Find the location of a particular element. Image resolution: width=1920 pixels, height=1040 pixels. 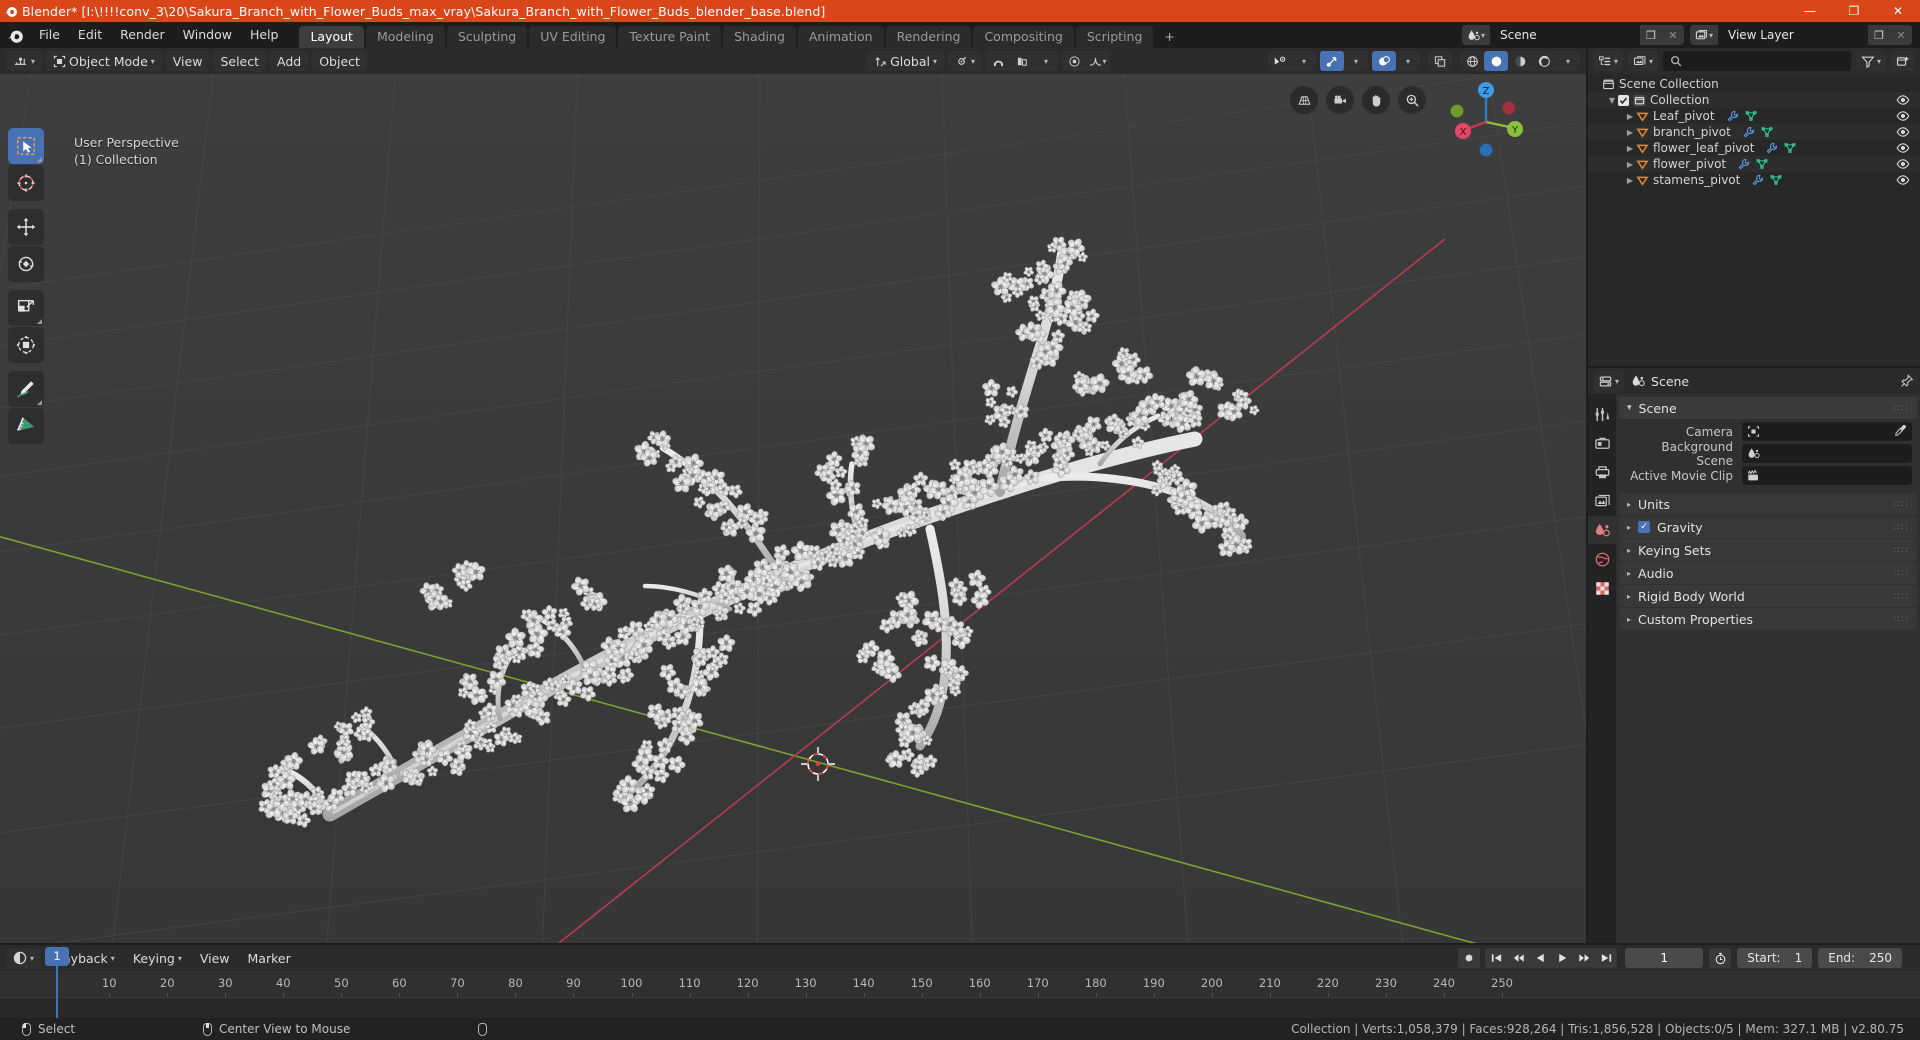

object-mode-selector: Object Mode ▾ is located at coordinates (104, 61).